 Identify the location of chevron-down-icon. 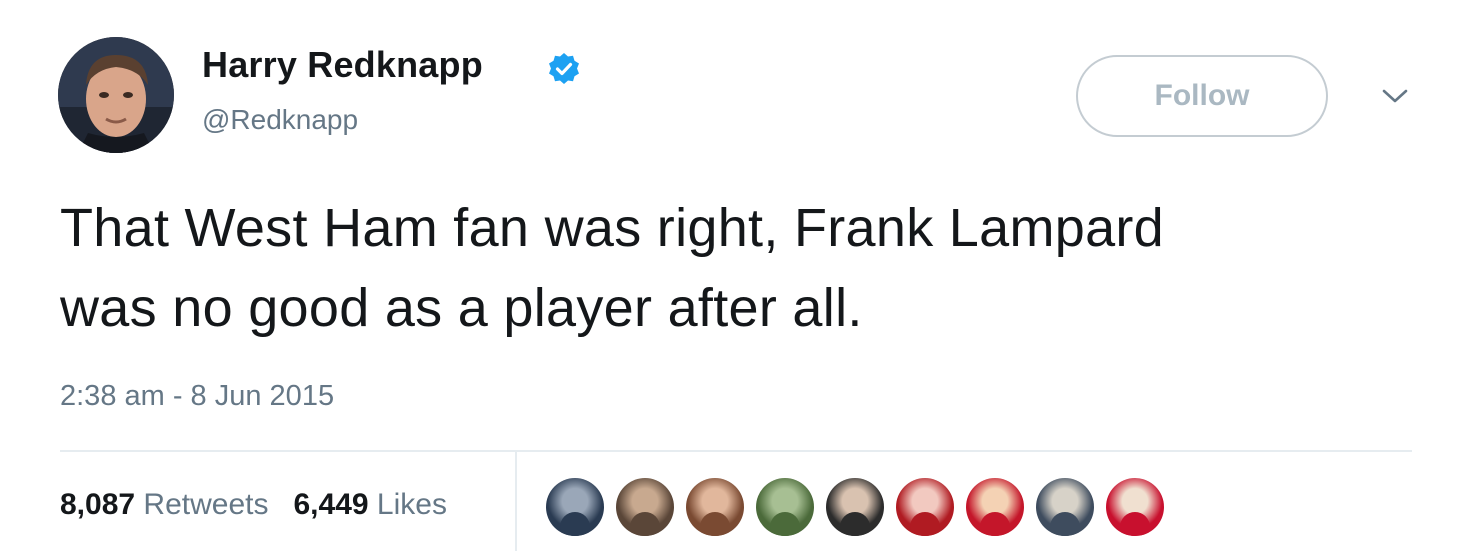
(1395, 96).